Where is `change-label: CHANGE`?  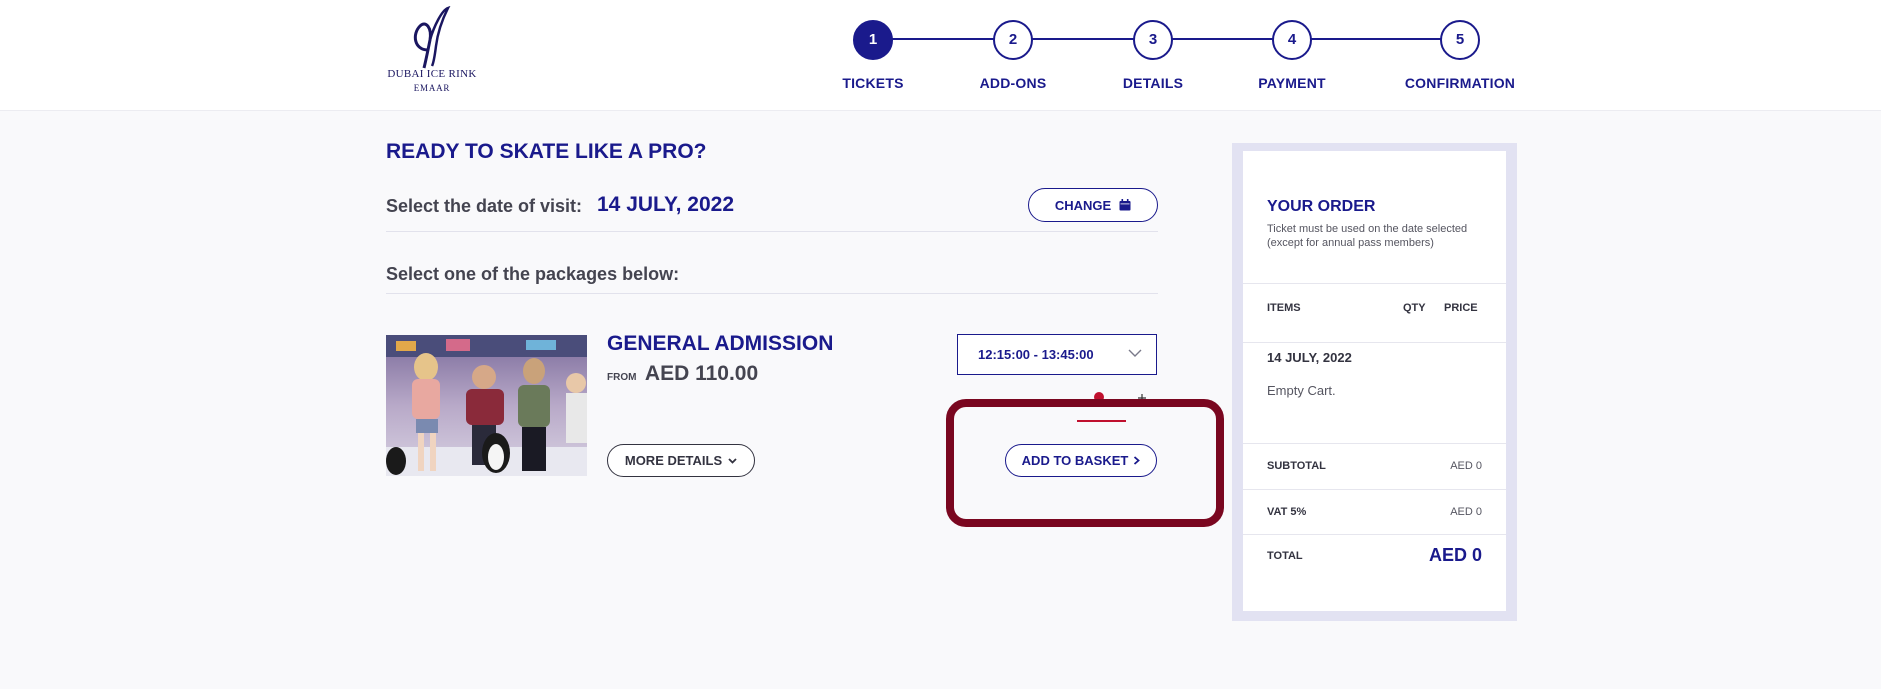 change-label: CHANGE is located at coordinates (1083, 205).